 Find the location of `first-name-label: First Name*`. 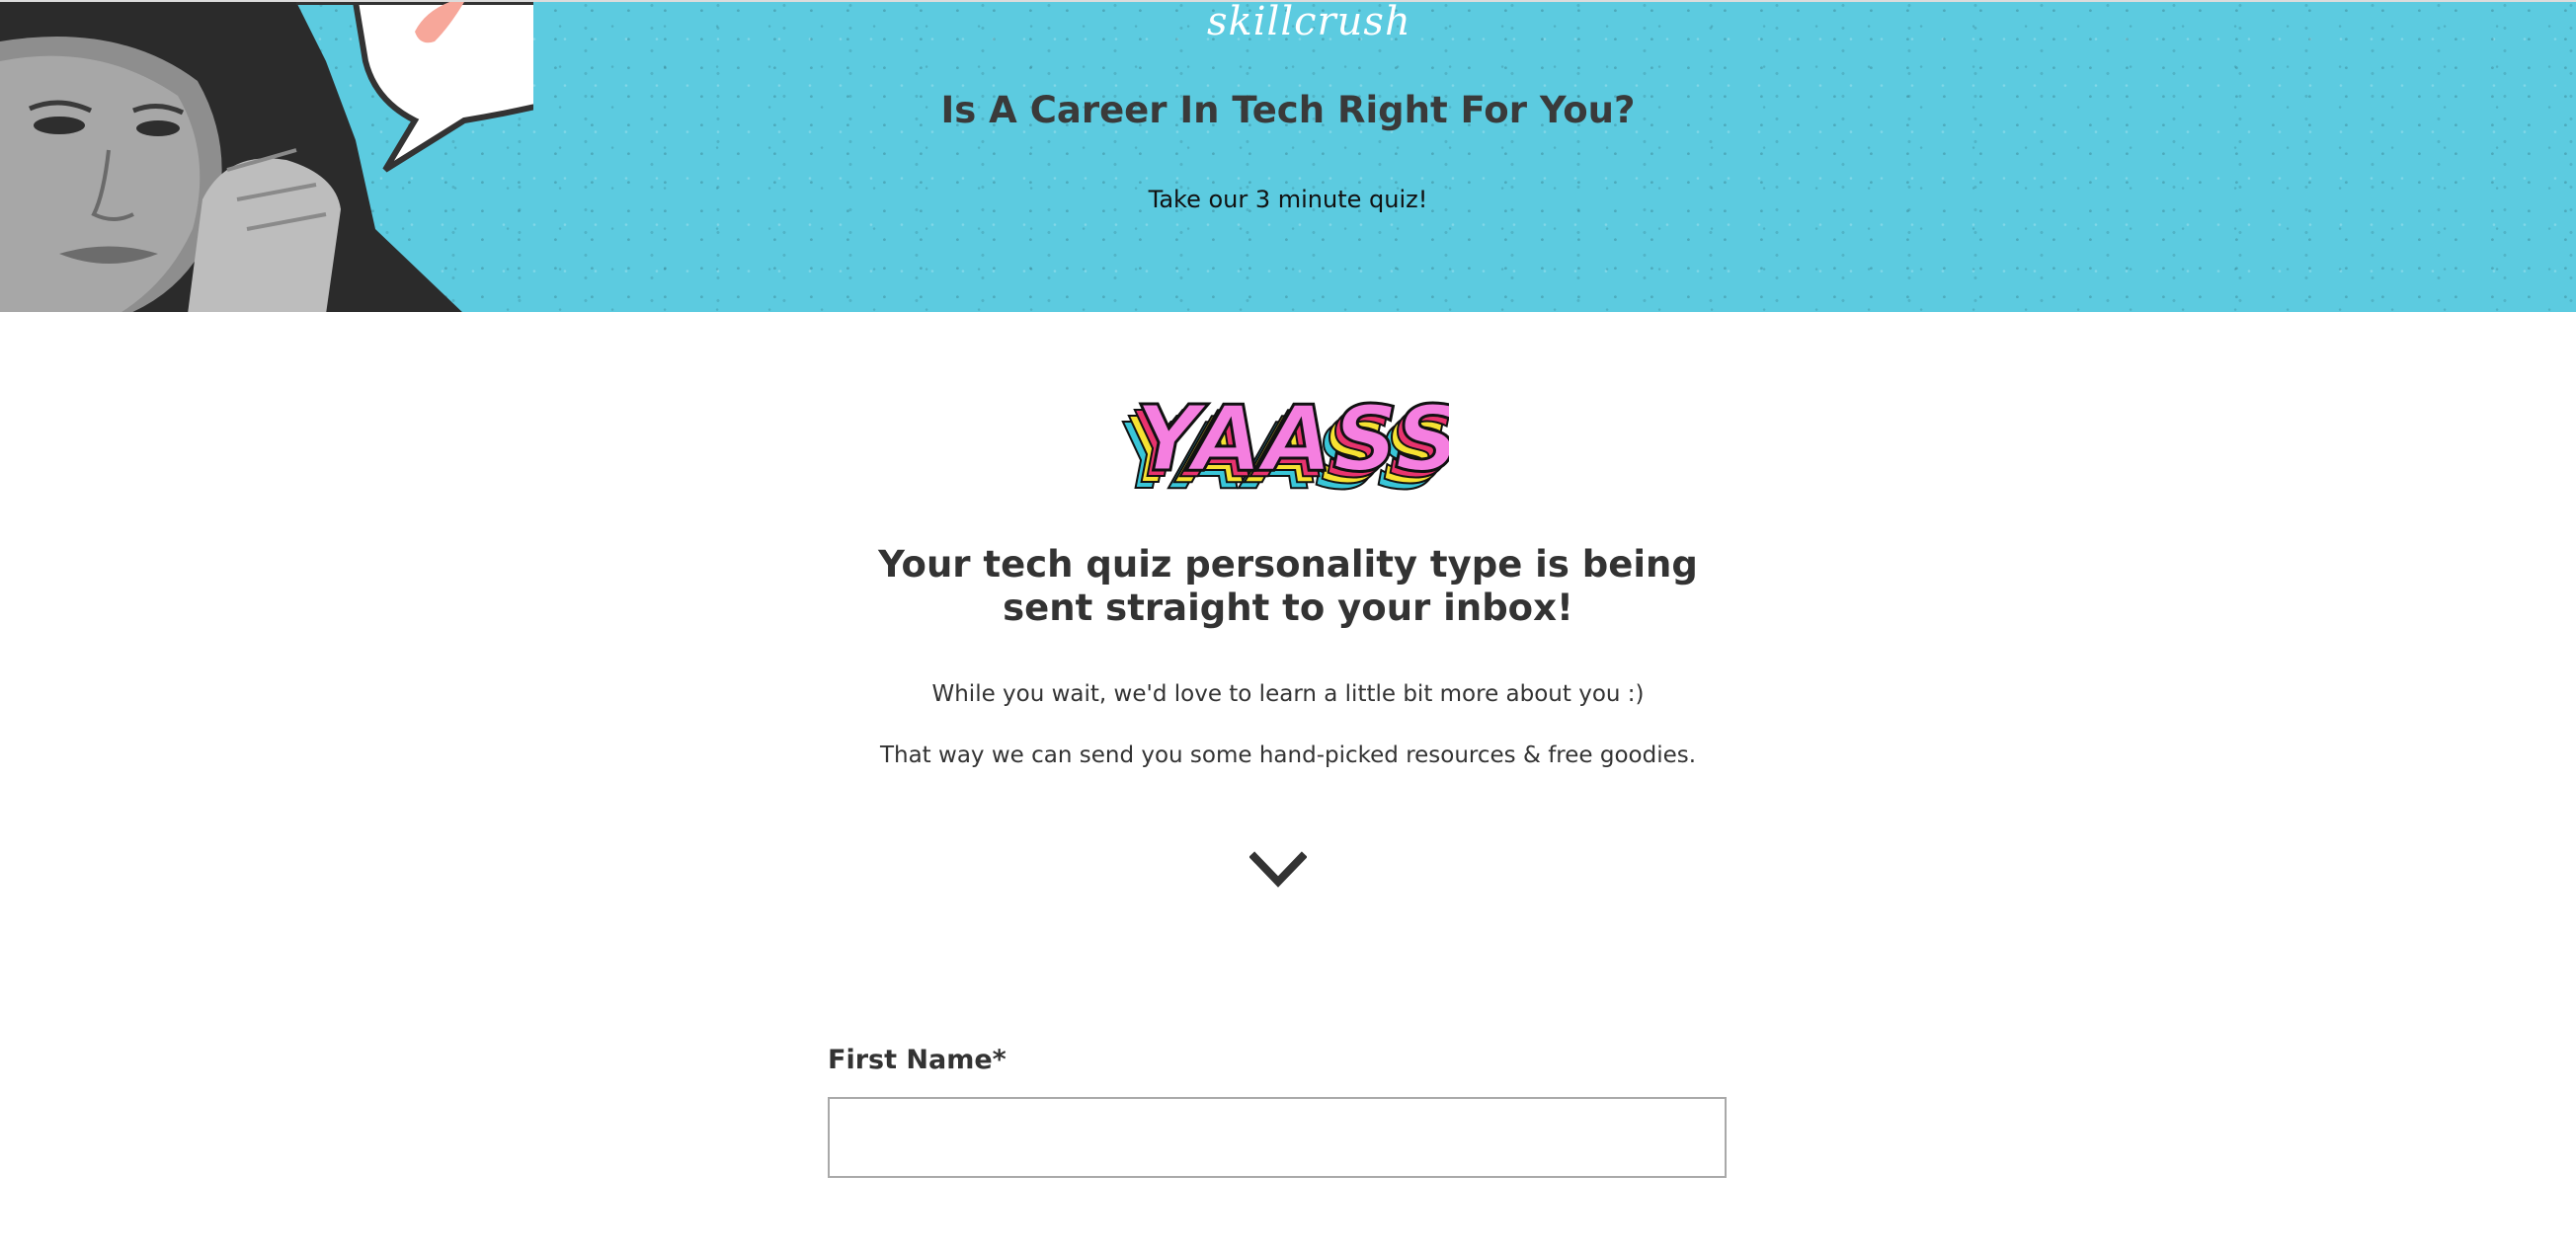

first-name-label: First Name* is located at coordinates (917, 1060).